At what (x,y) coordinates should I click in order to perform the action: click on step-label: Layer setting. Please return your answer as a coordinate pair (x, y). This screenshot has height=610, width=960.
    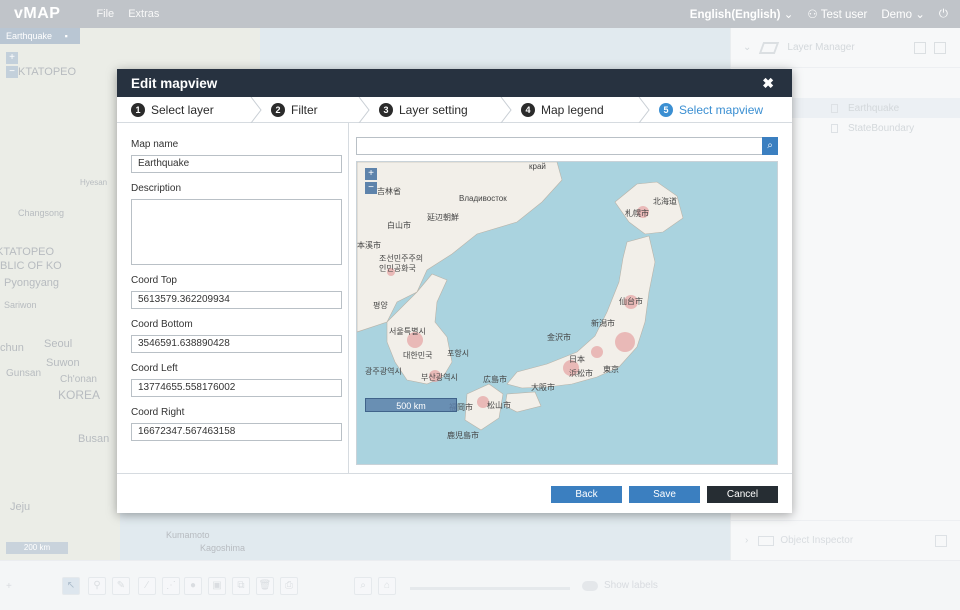
    Looking at the image, I should click on (433, 109).